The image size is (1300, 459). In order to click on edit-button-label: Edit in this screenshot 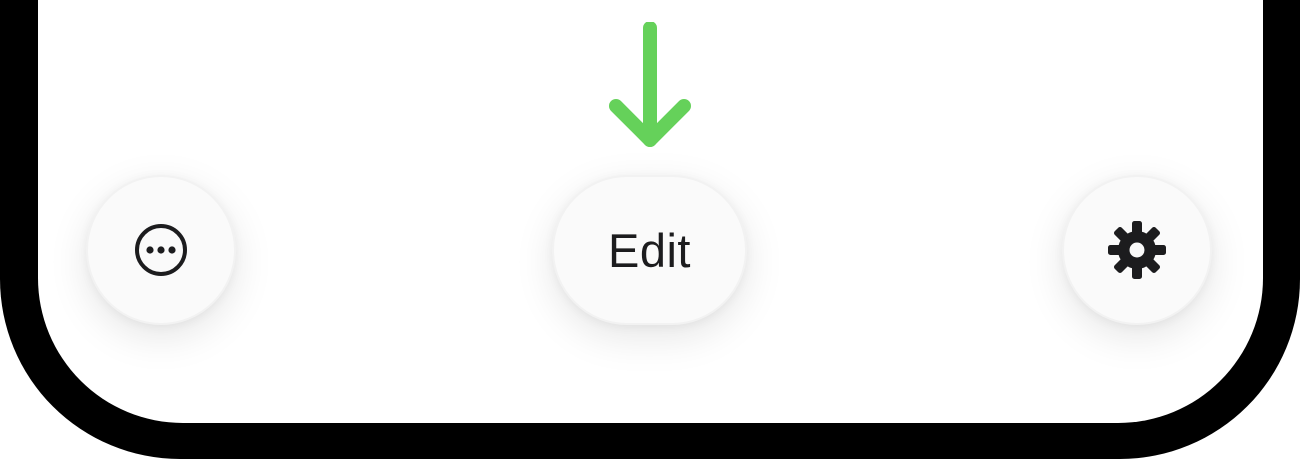, I will do `click(649, 250)`.